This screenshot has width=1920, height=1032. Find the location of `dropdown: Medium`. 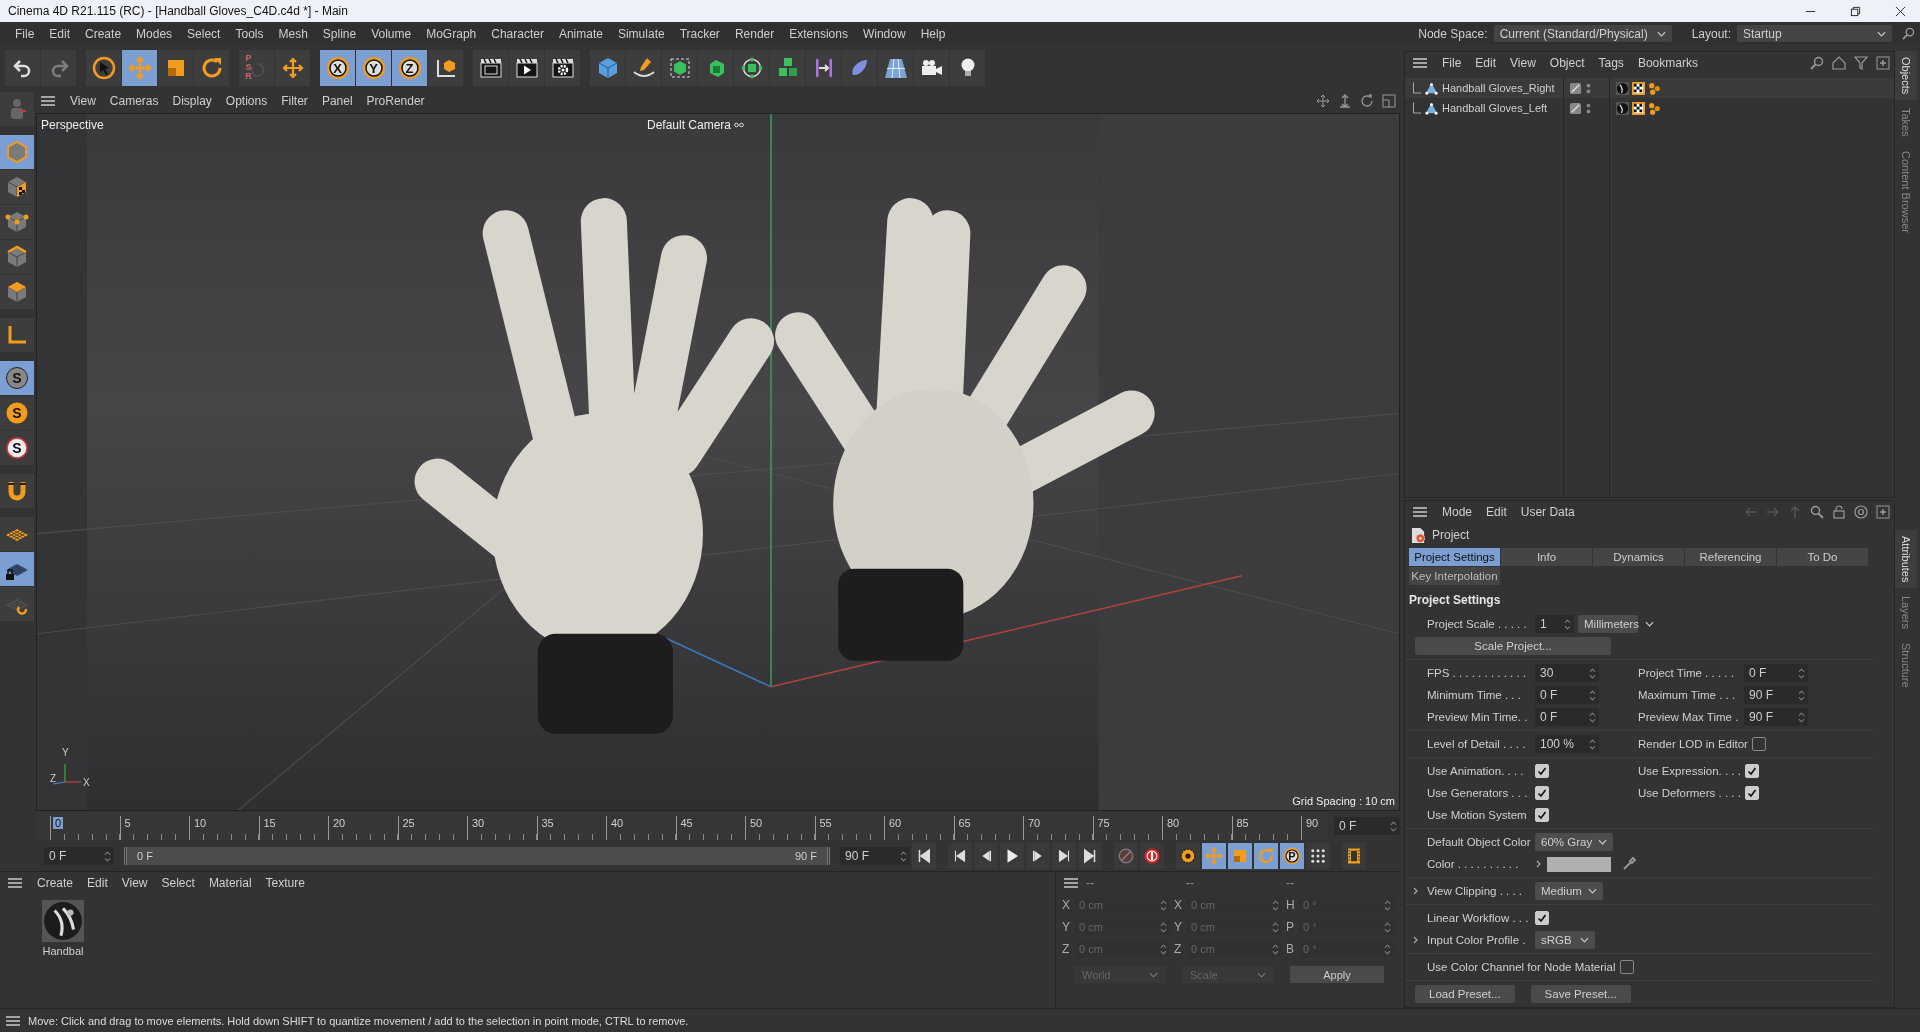

dropdown: Medium is located at coordinates (1569, 891).